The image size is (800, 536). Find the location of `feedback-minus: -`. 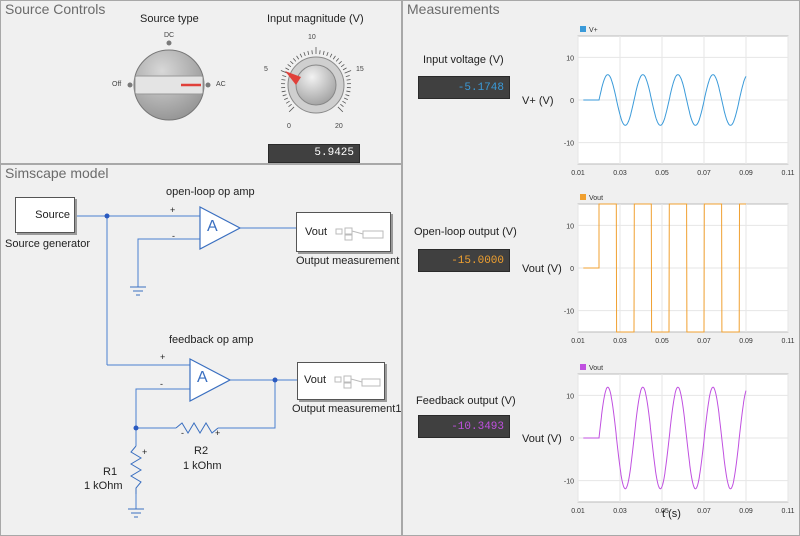

feedback-minus: - is located at coordinates (161, 384).